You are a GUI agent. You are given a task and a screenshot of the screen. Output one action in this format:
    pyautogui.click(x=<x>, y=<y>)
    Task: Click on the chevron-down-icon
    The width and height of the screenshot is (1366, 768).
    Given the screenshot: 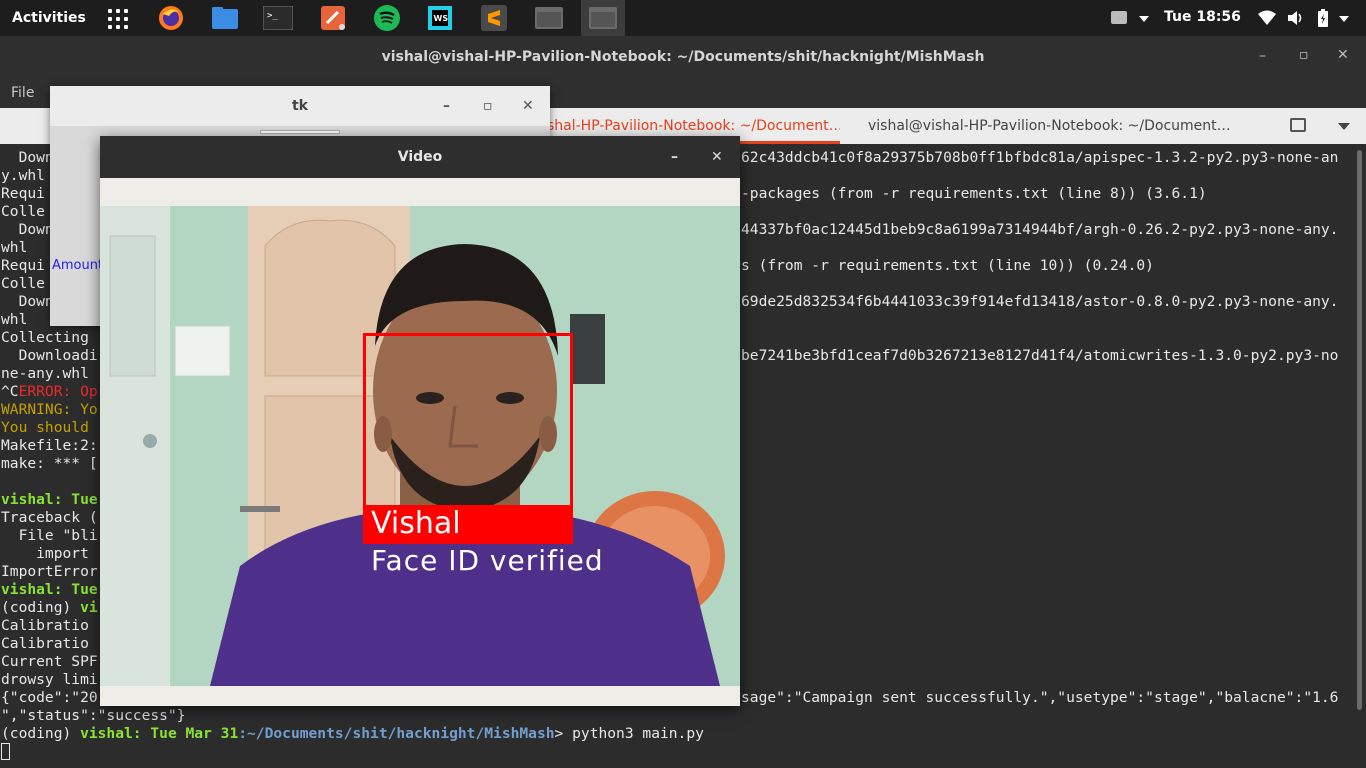 What is the action you would take?
    pyautogui.click(x=1144, y=19)
    